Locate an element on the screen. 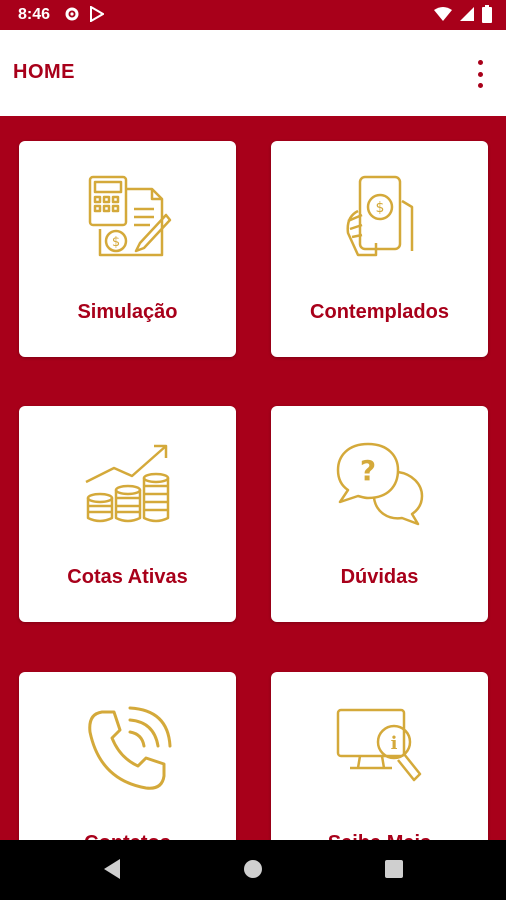 The image size is (506, 900). svg-text: i is located at coordinates (393, 743).